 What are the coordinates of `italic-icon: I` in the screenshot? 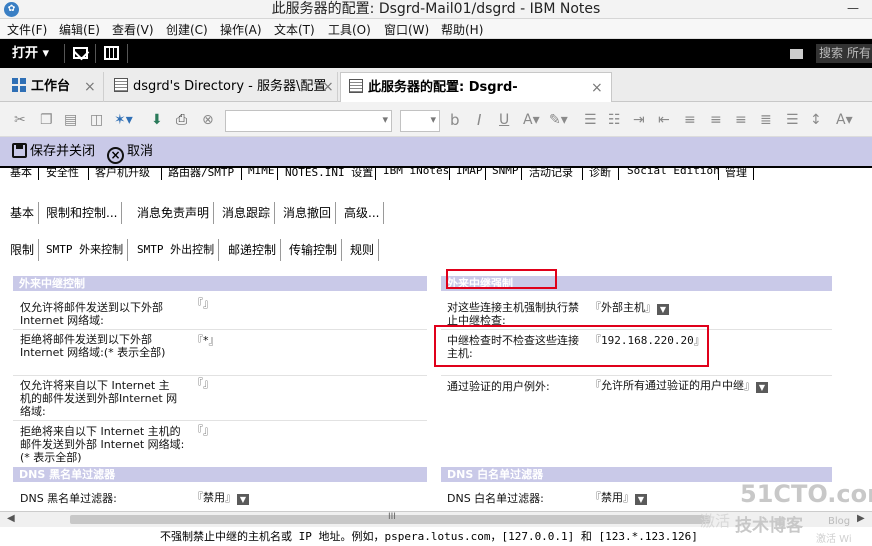 It's located at (479, 120).